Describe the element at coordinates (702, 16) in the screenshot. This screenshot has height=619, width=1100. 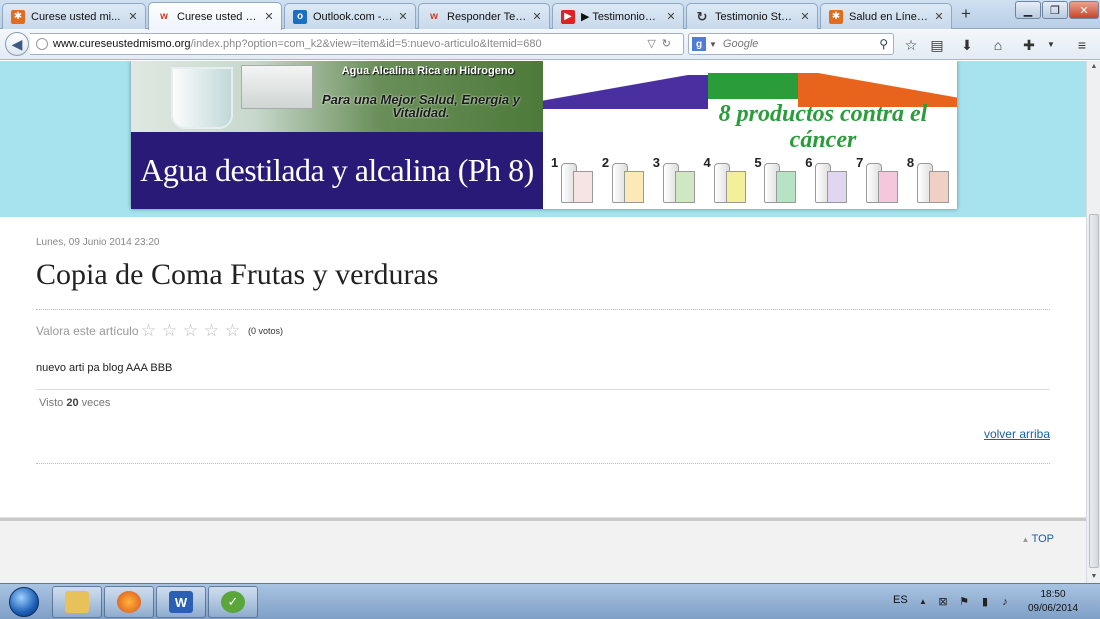
I see `loading-icon: ↻` at that location.